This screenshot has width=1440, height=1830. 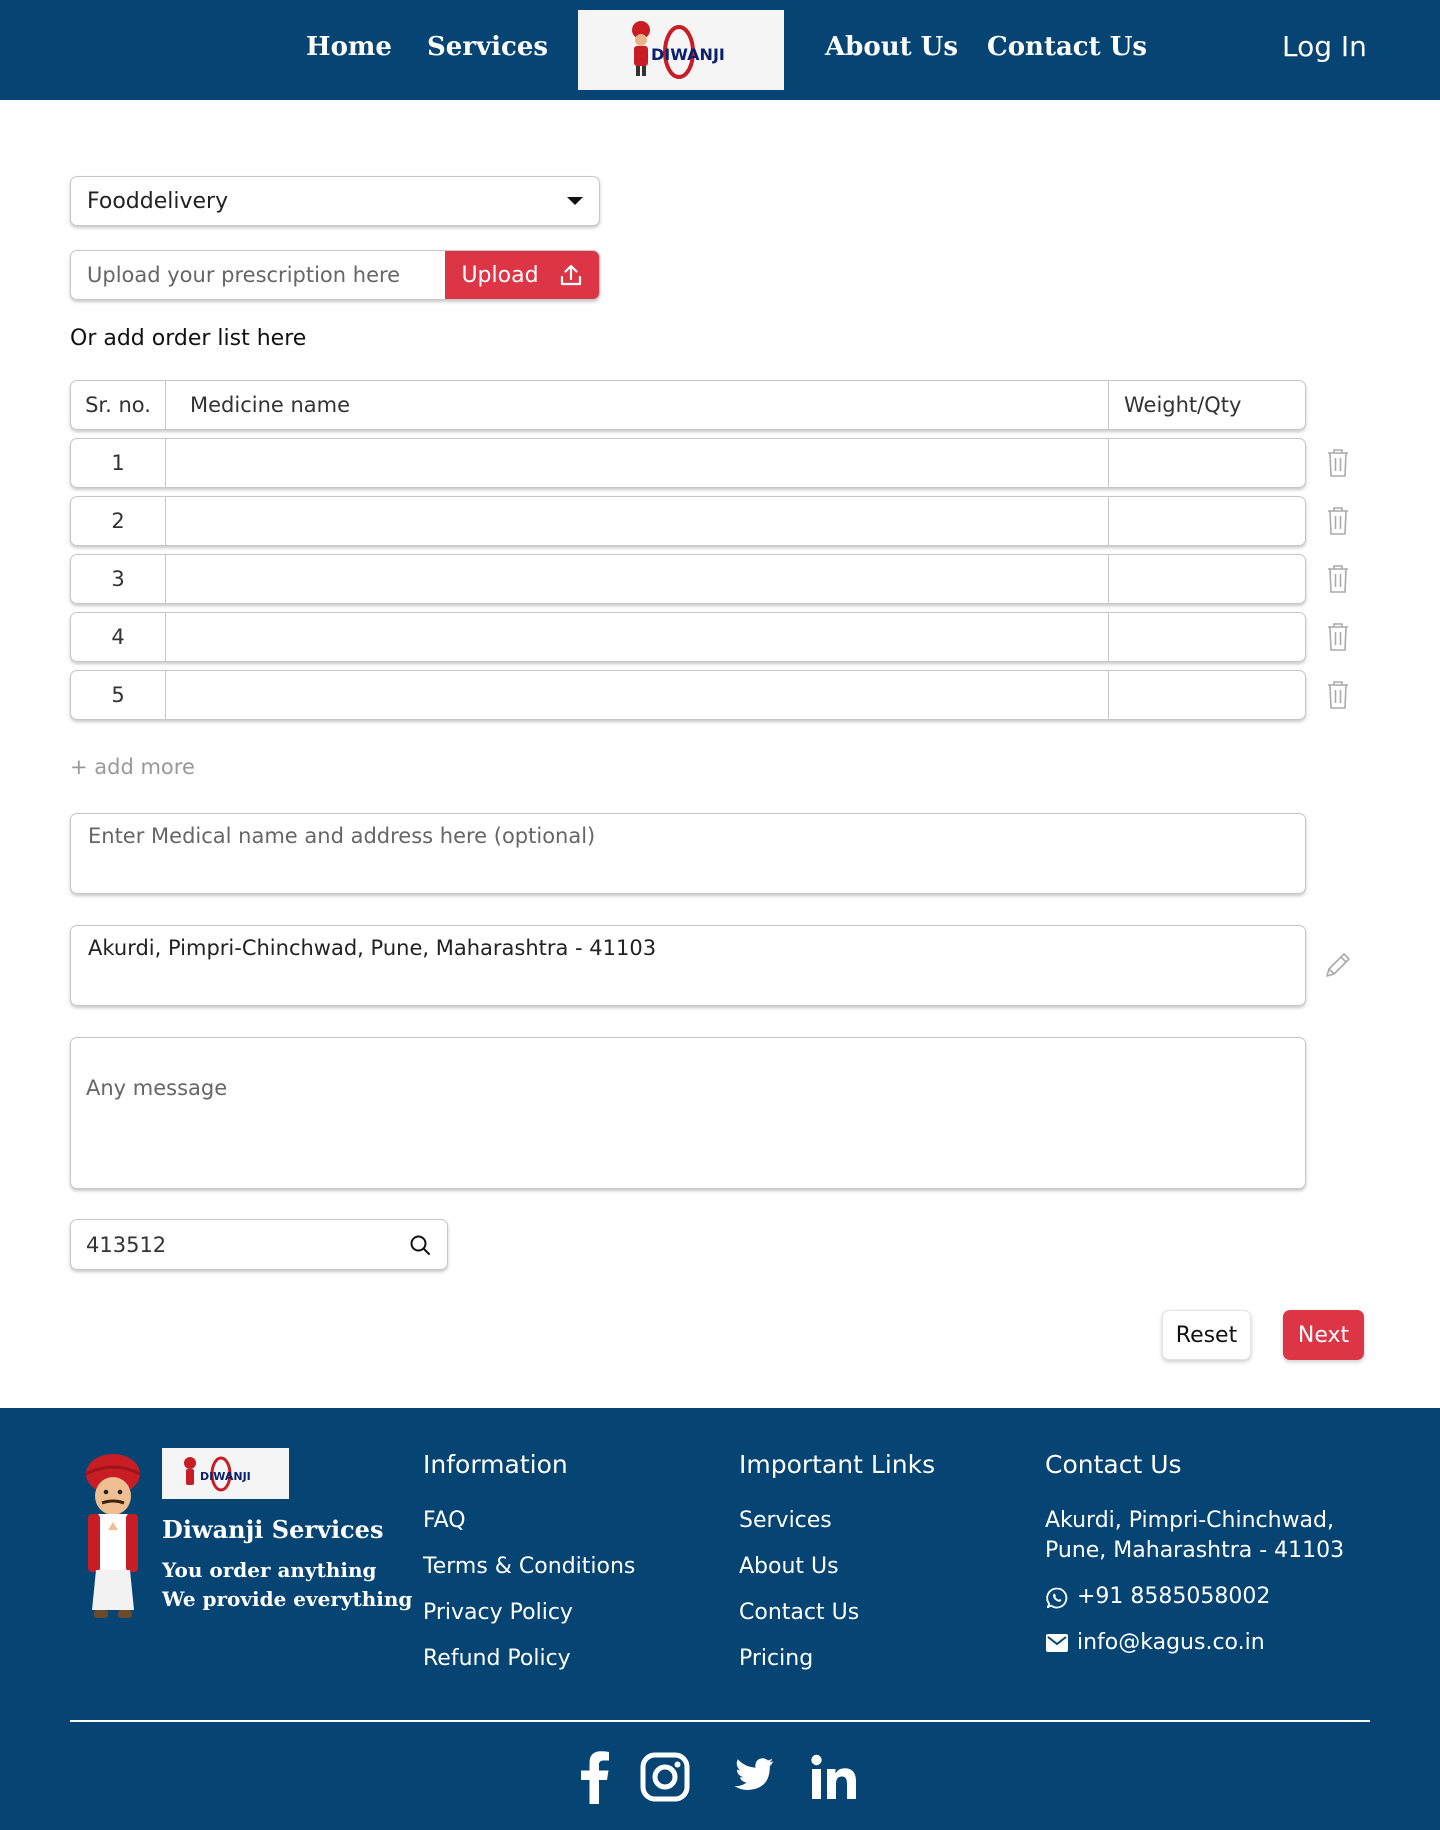 What do you see at coordinates (500, 275) in the screenshot?
I see `upload-button-label: Upload` at bounding box center [500, 275].